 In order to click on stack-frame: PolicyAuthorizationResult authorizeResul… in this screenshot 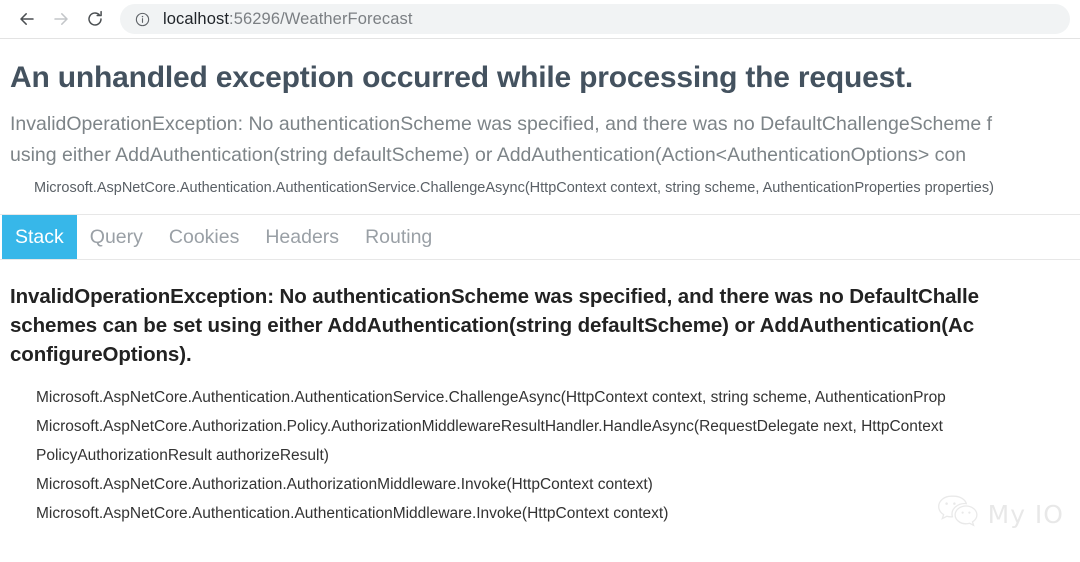, I will do `click(540, 455)`.